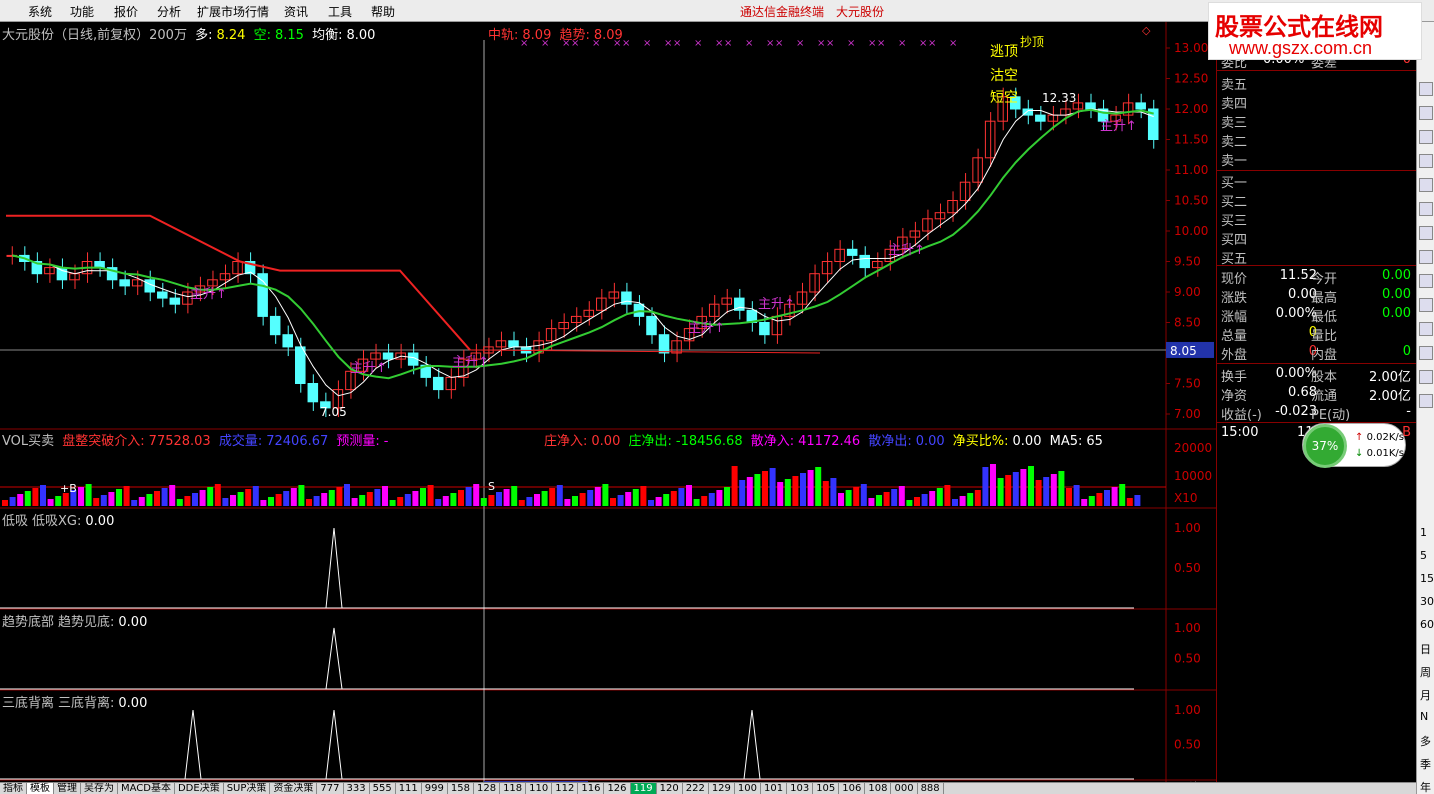  What do you see at coordinates (1425, 695) in the screenshot?
I see `period-7: 月` at bounding box center [1425, 695].